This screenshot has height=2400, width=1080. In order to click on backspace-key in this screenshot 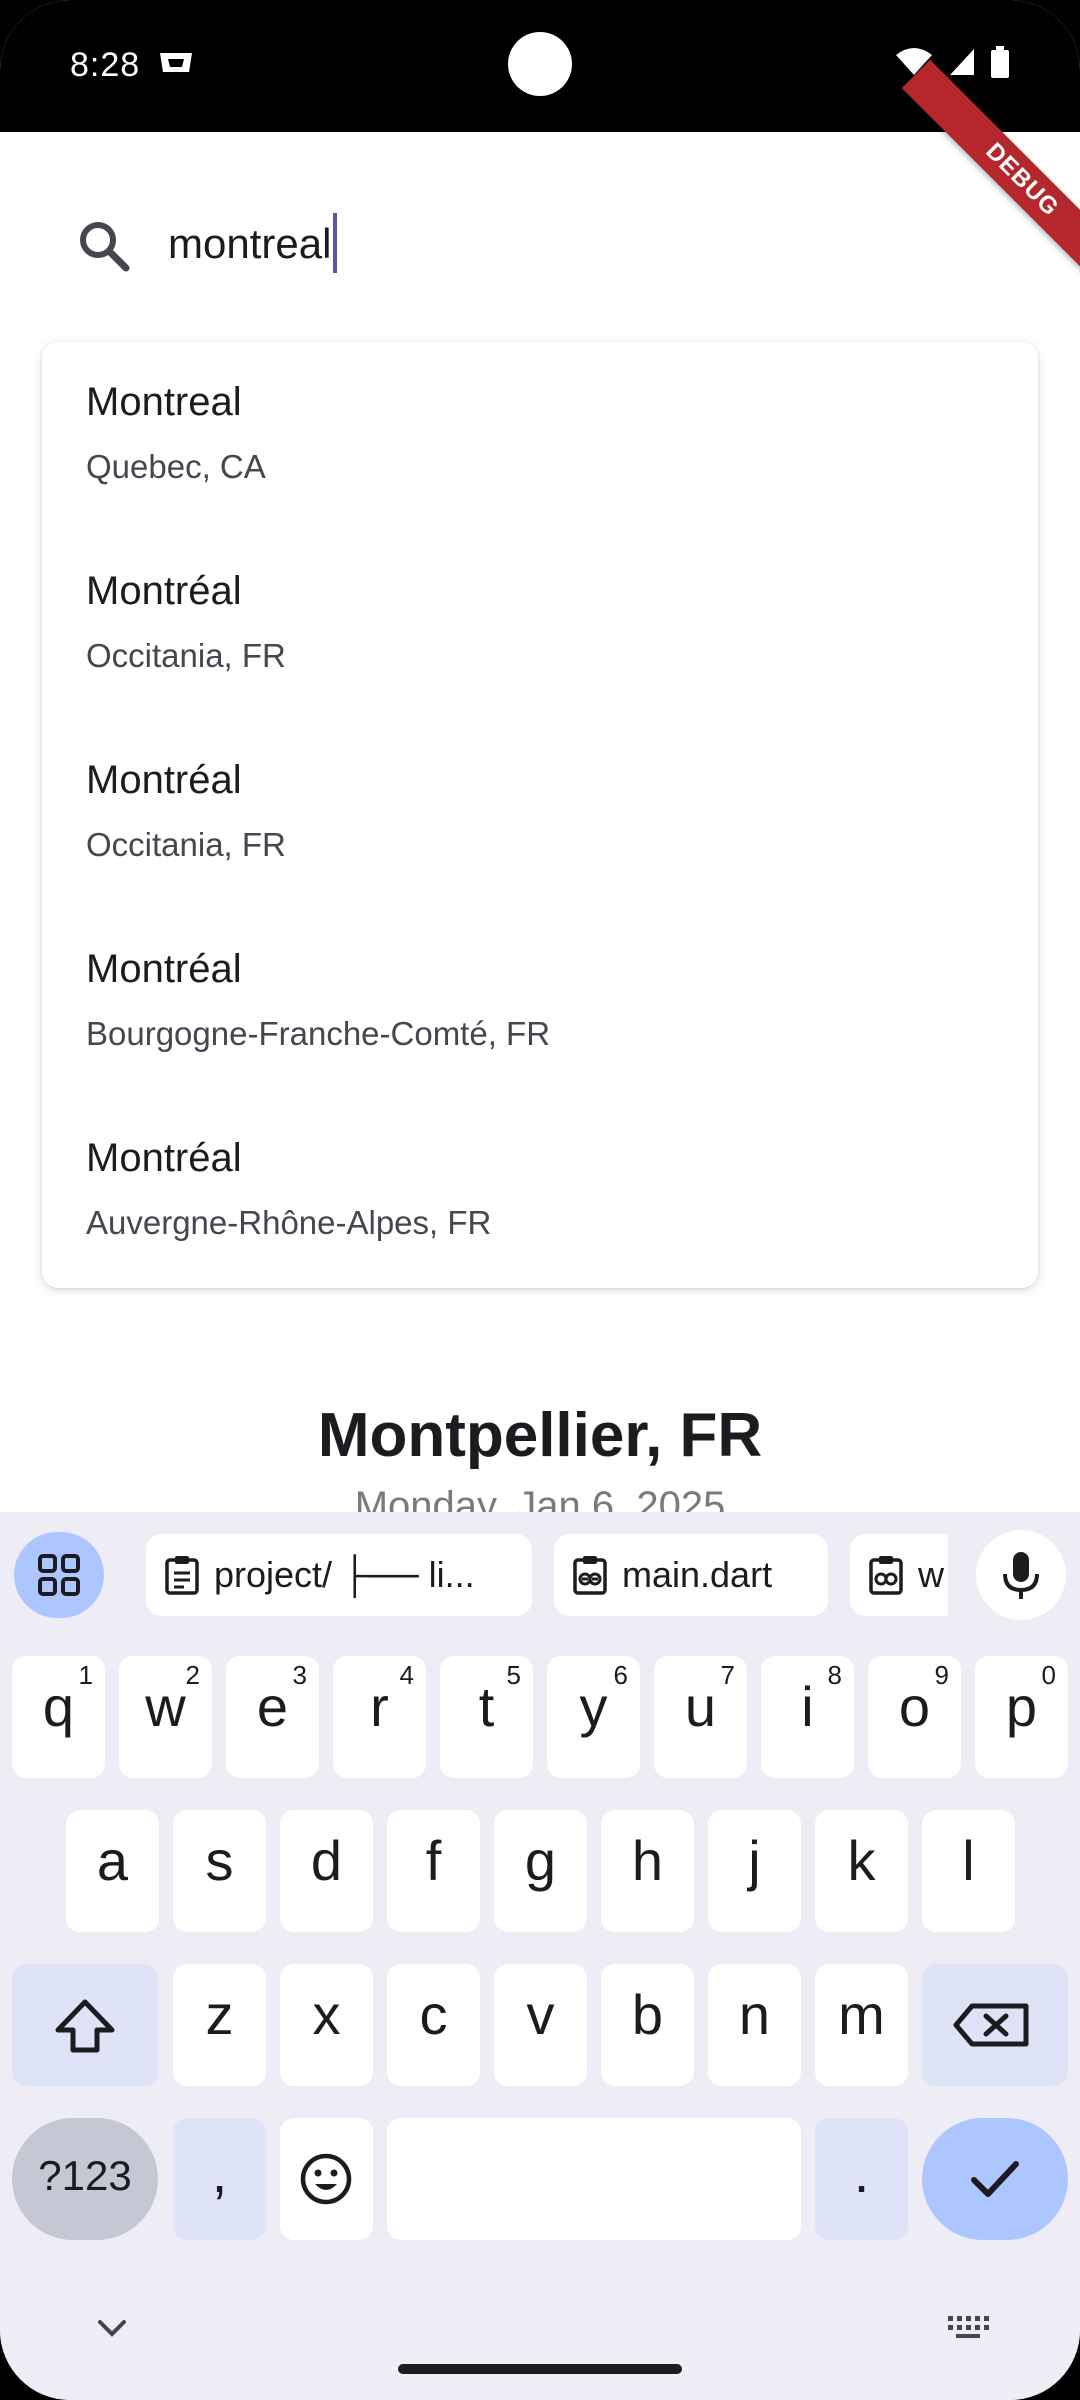, I will do `click(995, 2025)`.